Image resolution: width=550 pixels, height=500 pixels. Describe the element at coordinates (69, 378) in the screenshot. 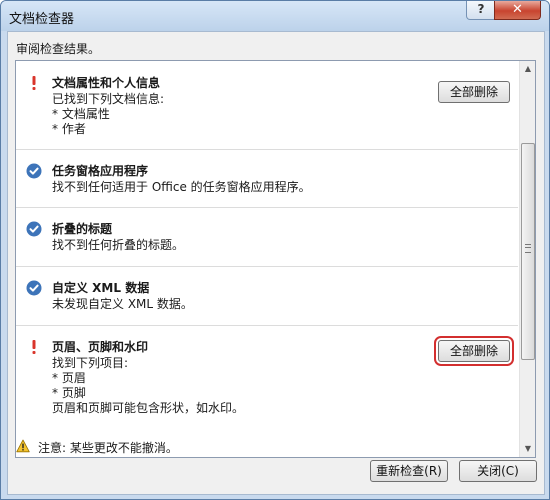

I see `description-line: * 页眉` at that location.